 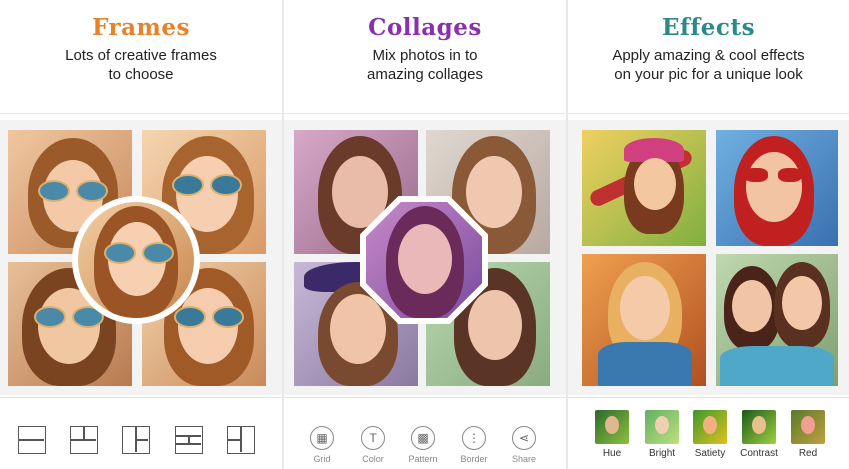 I want to click on border-label: Border, so click(x=474, y=459).